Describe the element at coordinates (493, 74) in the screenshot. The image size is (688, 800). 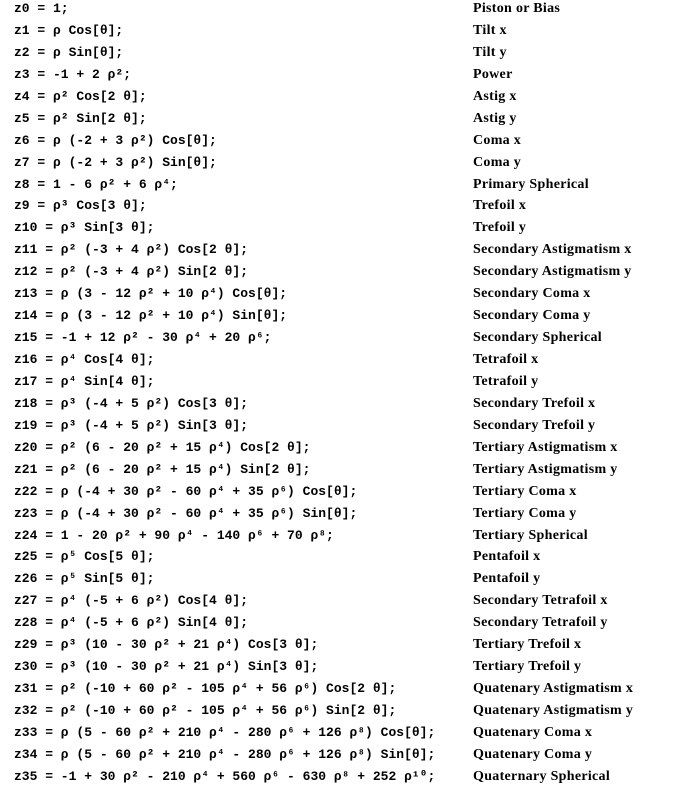
I see `aberration-name: Power` at that location.